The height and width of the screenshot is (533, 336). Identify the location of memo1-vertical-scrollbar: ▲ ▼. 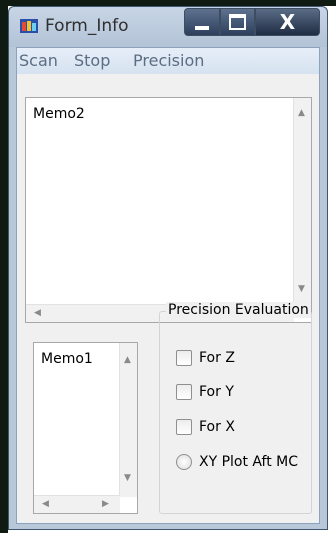
(128, 420).